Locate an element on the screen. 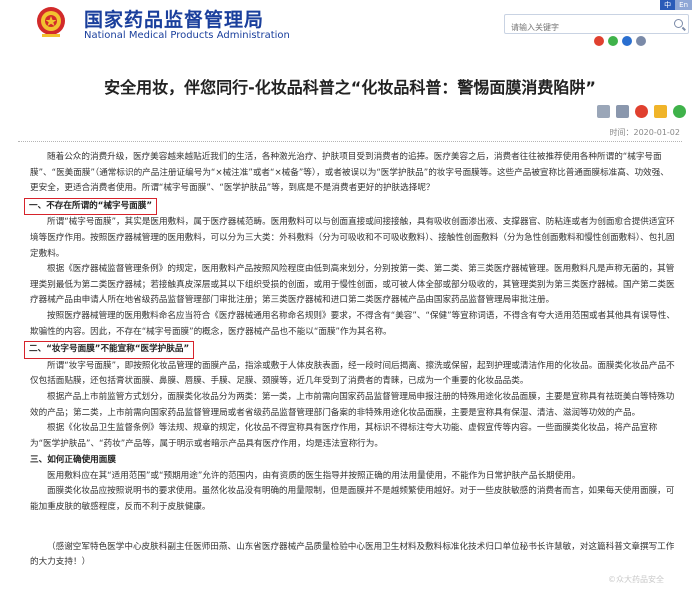  lang-tab-cn: 中 is located at coordinates (668, 5).